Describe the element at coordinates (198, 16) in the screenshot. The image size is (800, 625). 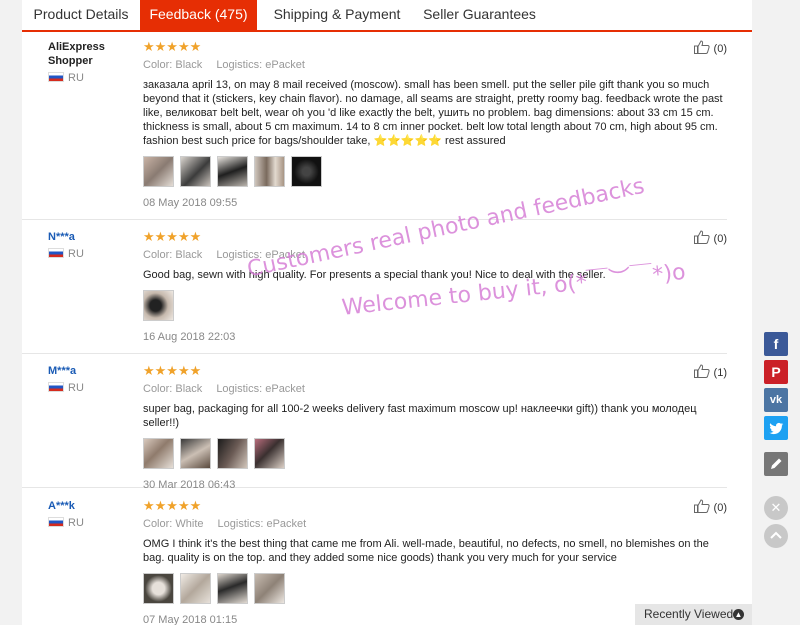
I see `tab-feedback: Feedback (475)` at that location.